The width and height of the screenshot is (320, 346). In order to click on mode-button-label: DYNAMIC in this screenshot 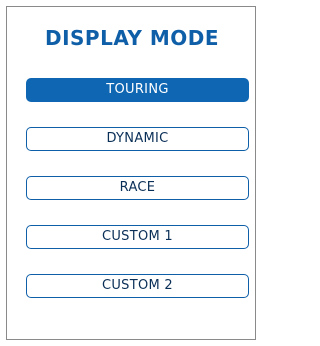, I will do `click(137, 138)`.